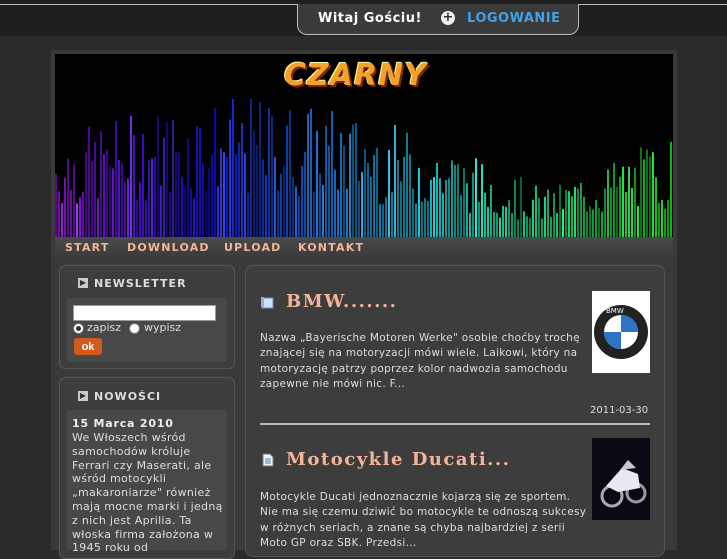 This screenshot has width=727, height=559. What do you see at coordinates (168, 247) in the screenshot?
I see `nav-download: DOWNLOAD` at bounding box center [168, 247].